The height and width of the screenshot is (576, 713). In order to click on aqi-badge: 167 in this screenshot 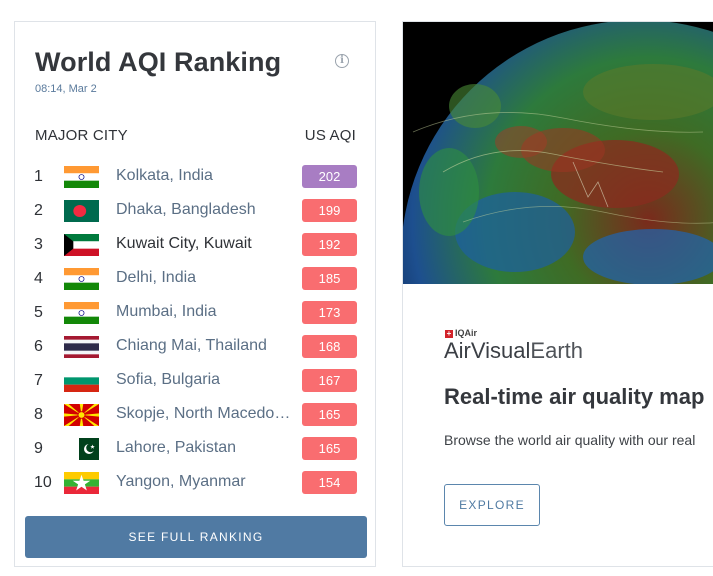, I will do `click(329, 380)`.